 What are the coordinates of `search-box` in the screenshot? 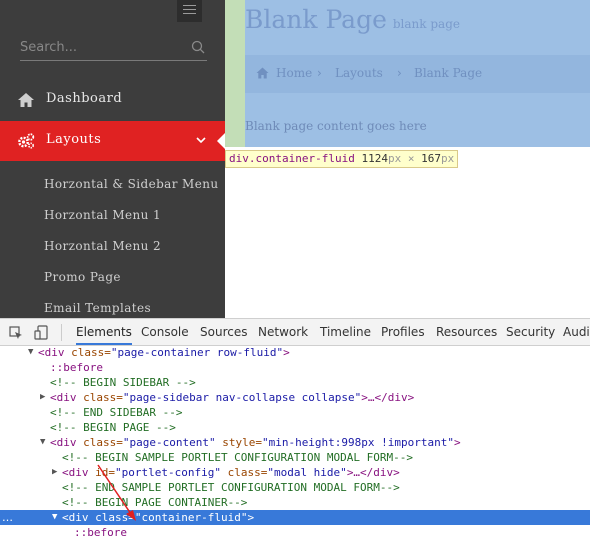 It's located at (113, 48).